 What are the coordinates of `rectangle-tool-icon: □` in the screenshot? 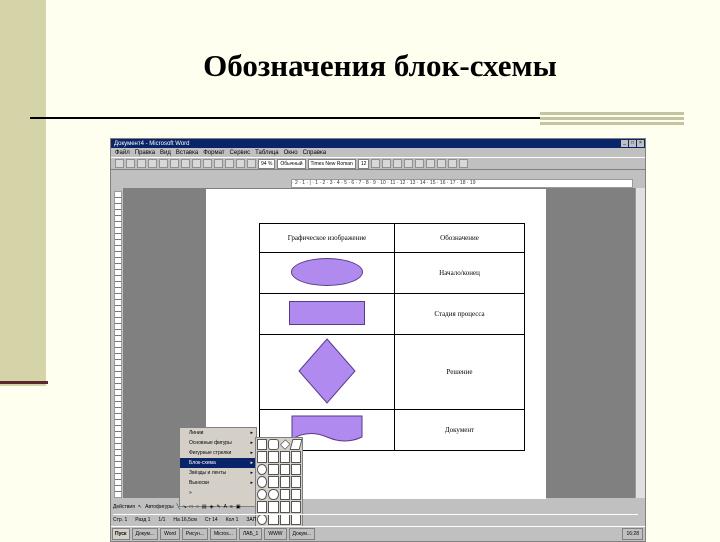 It's located at (191, 507).